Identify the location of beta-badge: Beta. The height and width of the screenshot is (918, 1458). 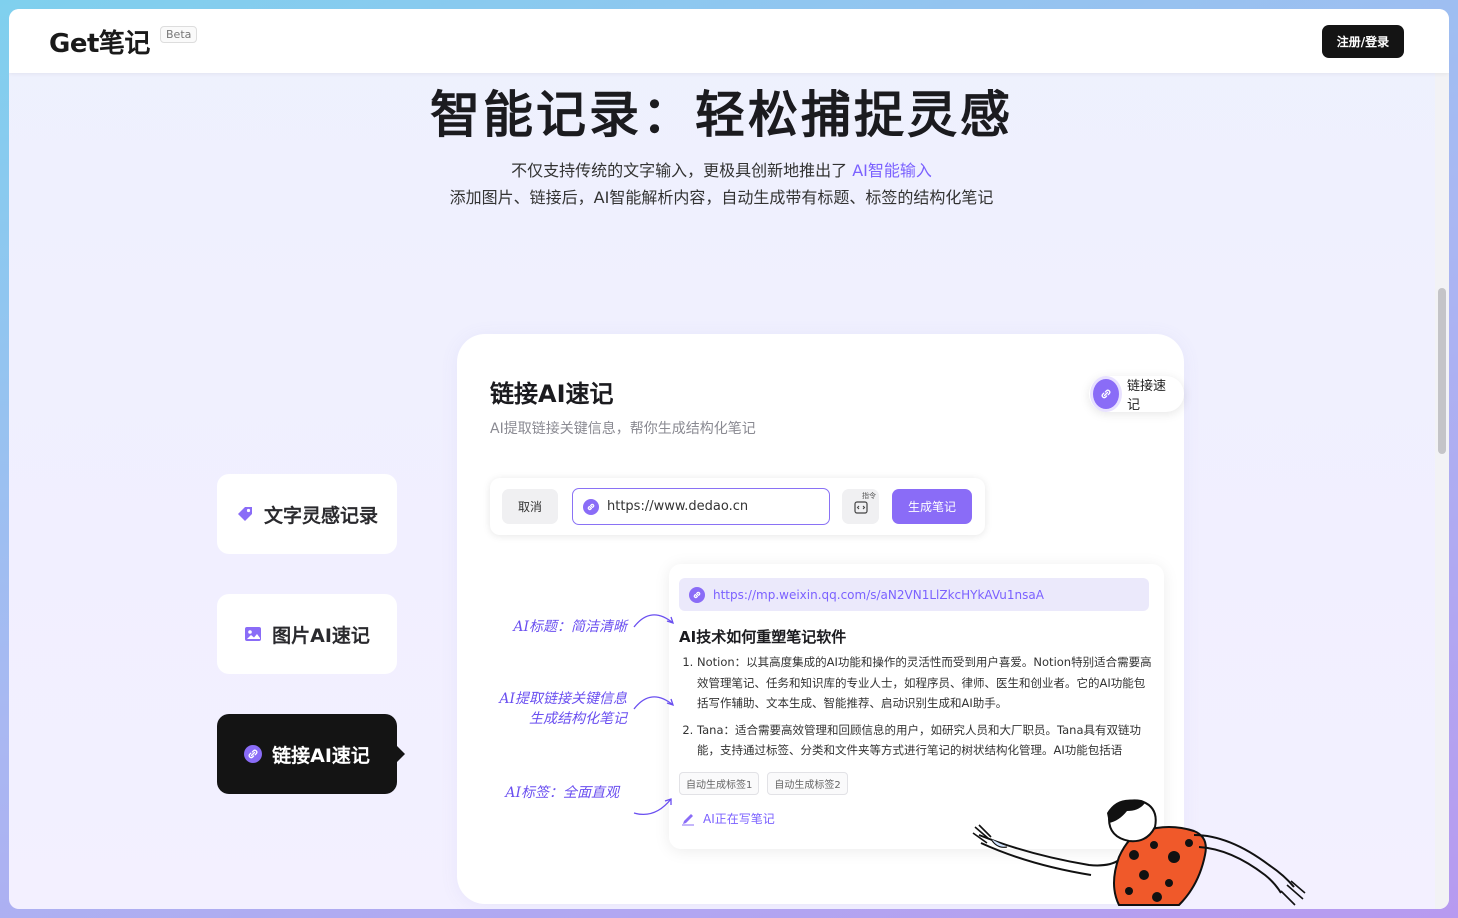
(179, 34).